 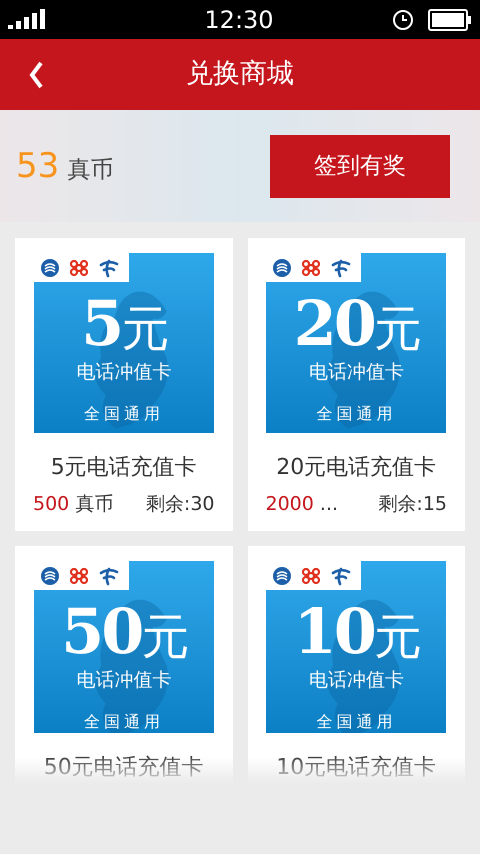 I want to click on clock-icon, so click(x=403, y=19).